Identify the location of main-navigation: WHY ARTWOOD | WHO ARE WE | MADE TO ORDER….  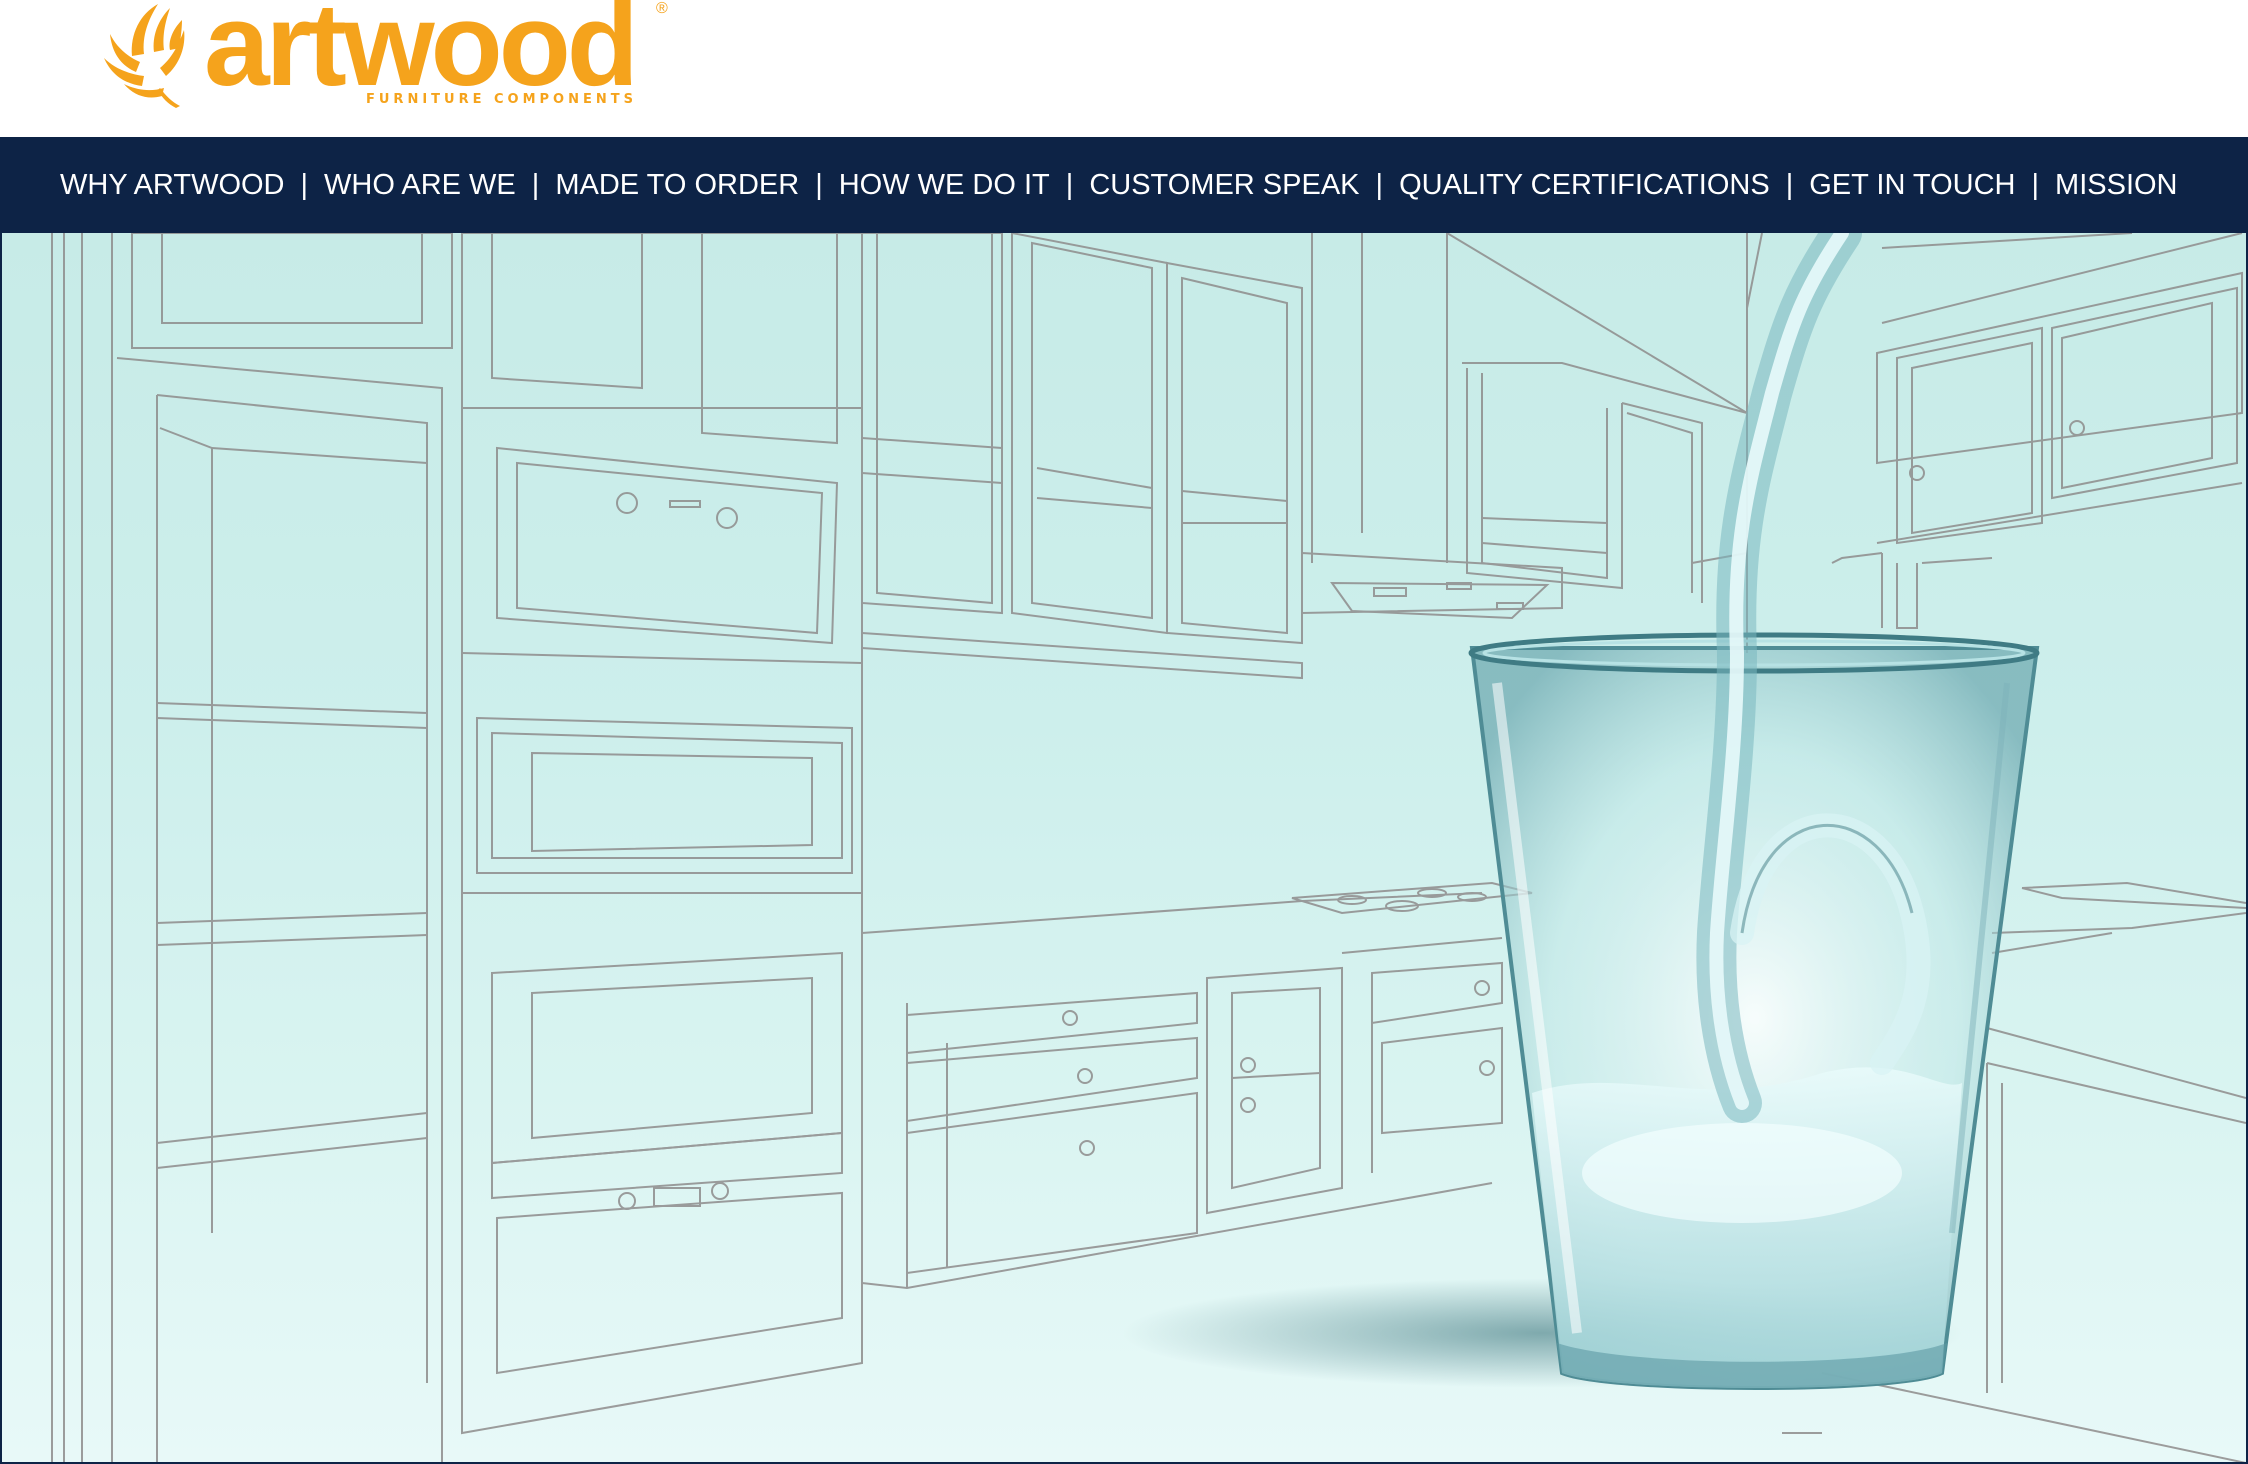
(1124, 185).